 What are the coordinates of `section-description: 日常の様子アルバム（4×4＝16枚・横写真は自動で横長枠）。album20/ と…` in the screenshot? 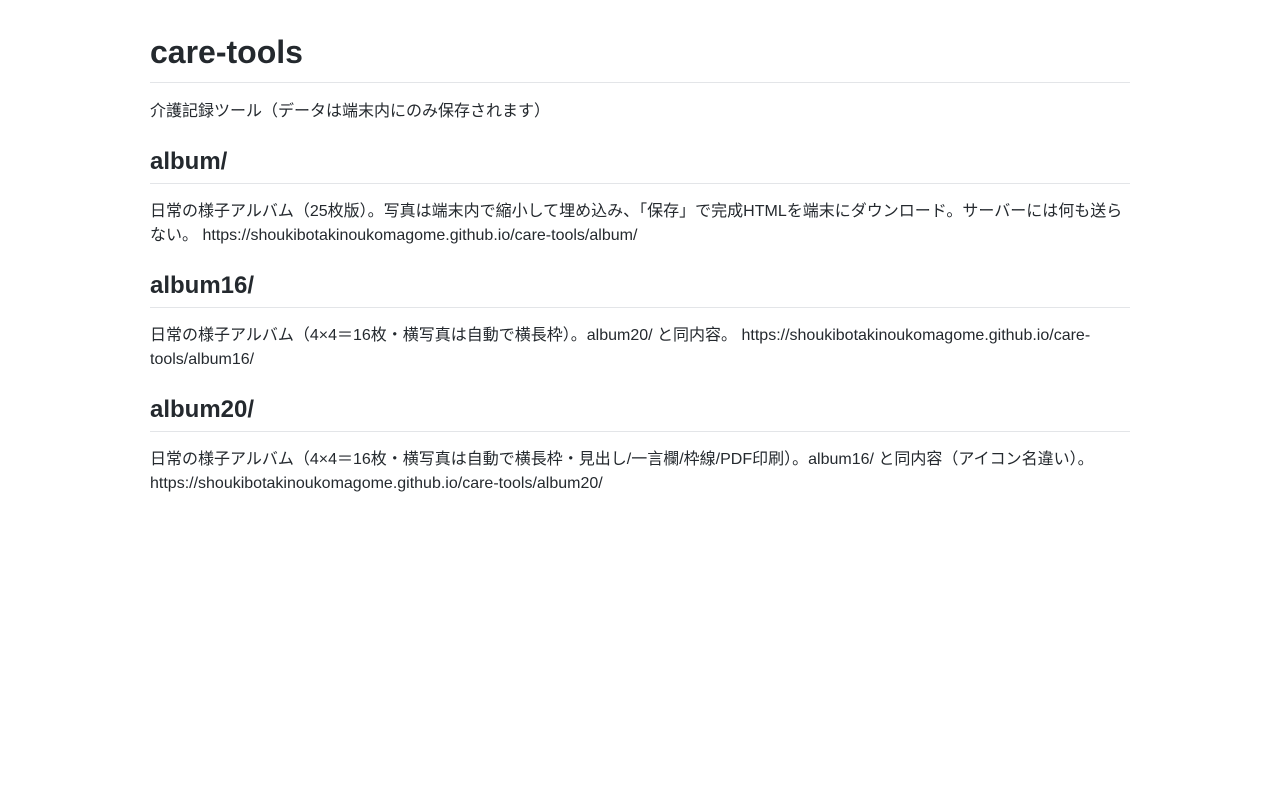 It's located at (640, 340).